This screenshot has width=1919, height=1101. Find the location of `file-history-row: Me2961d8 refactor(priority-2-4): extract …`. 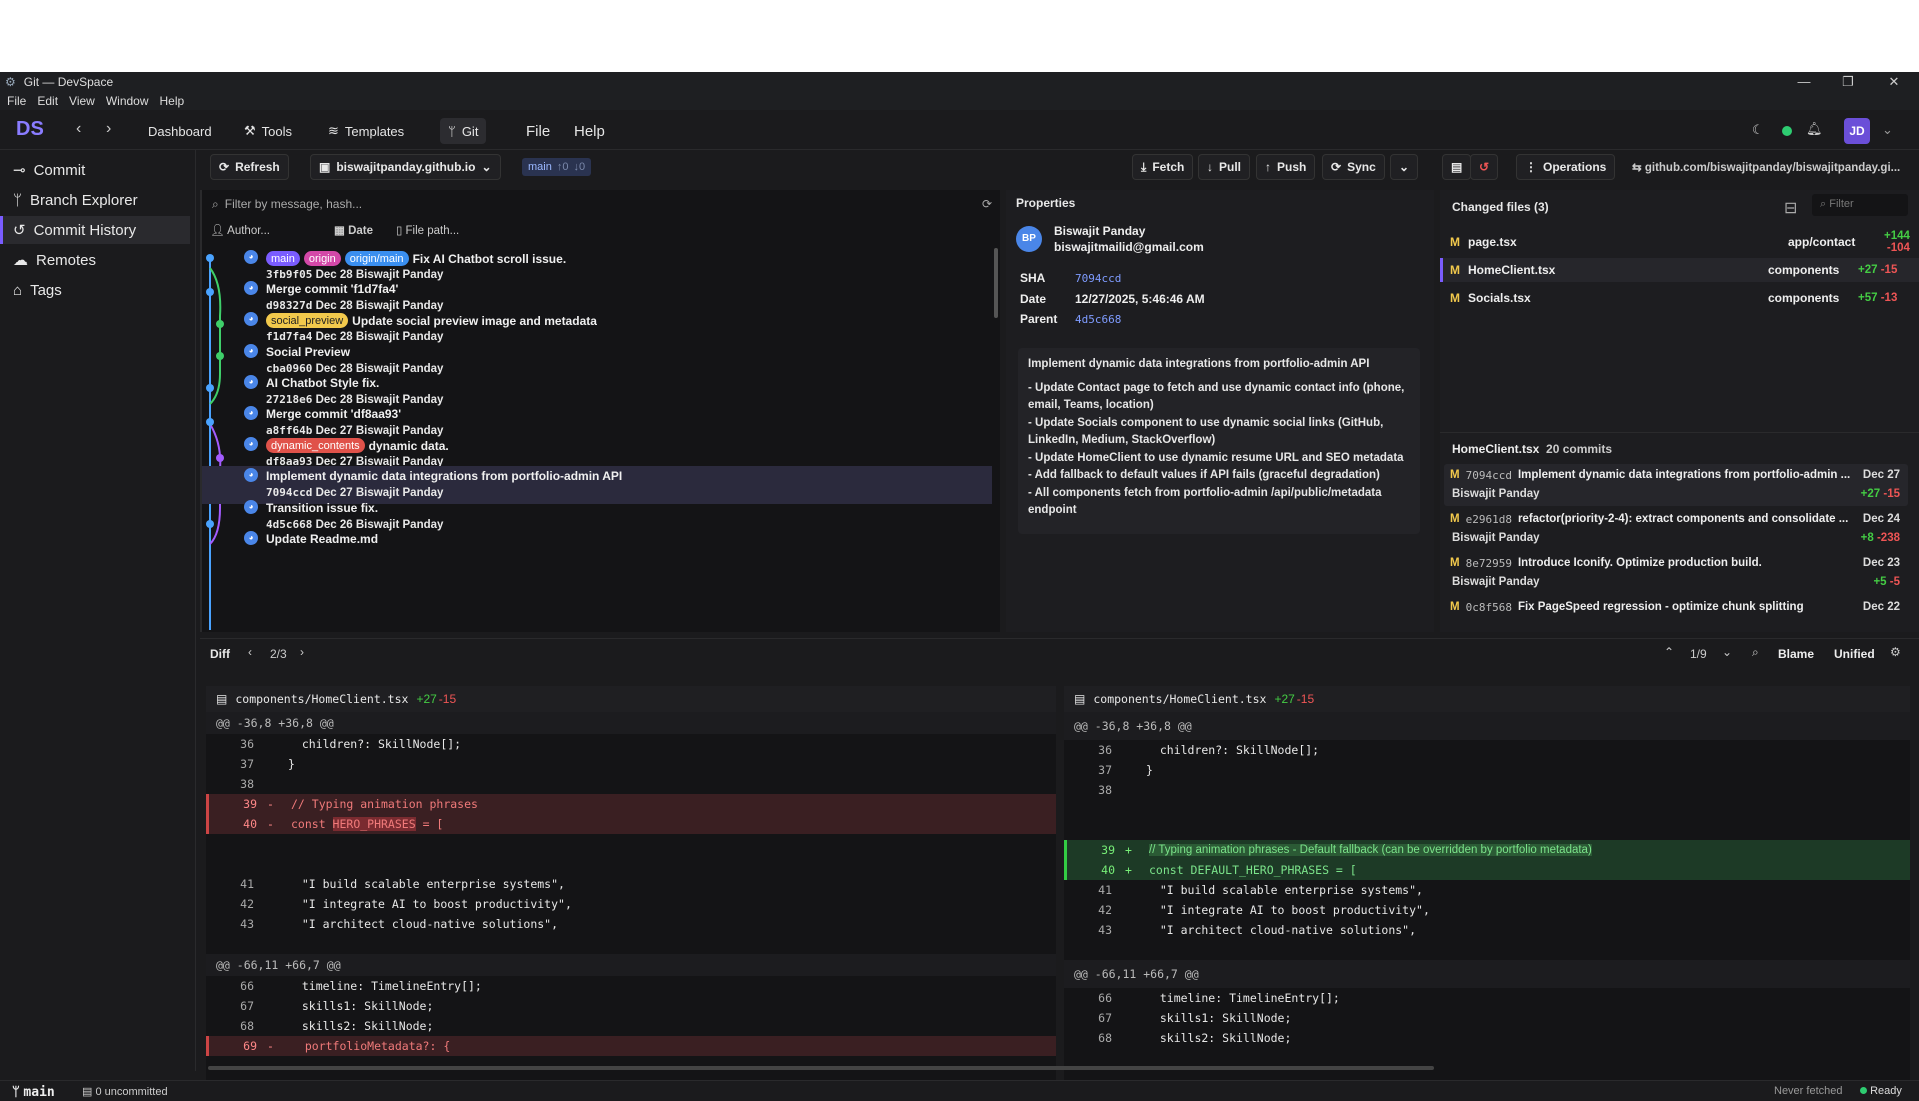

file-history-row: Me2961d8 refactor(priority-2-4): extract … is located at coordinates (1676, 529).